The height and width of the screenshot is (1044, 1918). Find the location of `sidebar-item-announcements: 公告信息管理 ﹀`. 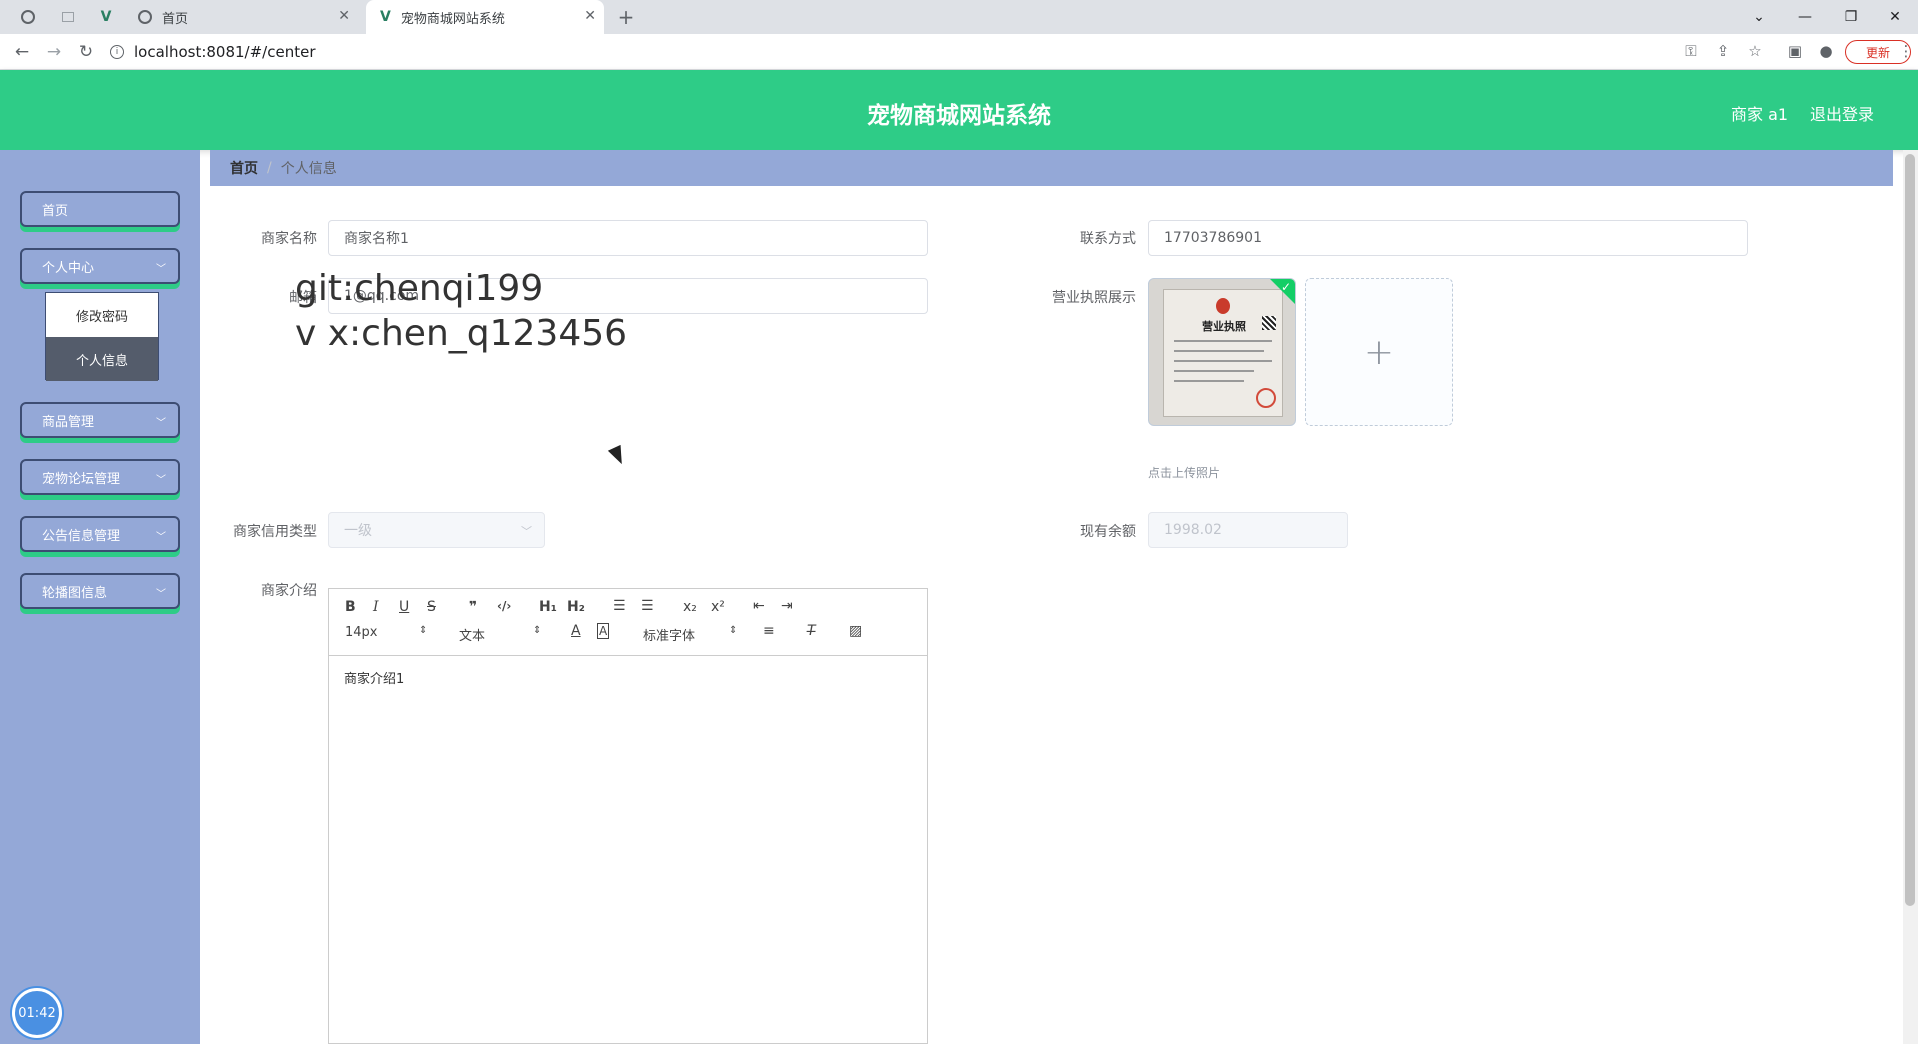

sidebar-item-announcements: 公告信息管理 ﹀ is located at coordinates (100, 534).